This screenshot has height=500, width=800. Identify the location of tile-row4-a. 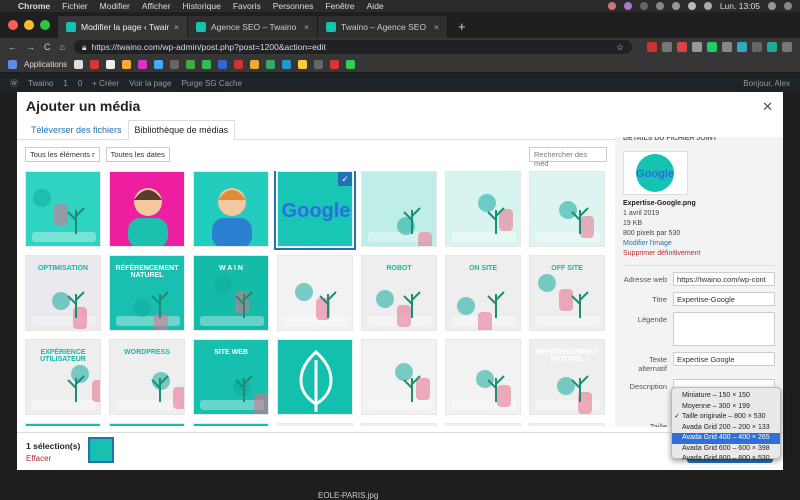
(231, 424).